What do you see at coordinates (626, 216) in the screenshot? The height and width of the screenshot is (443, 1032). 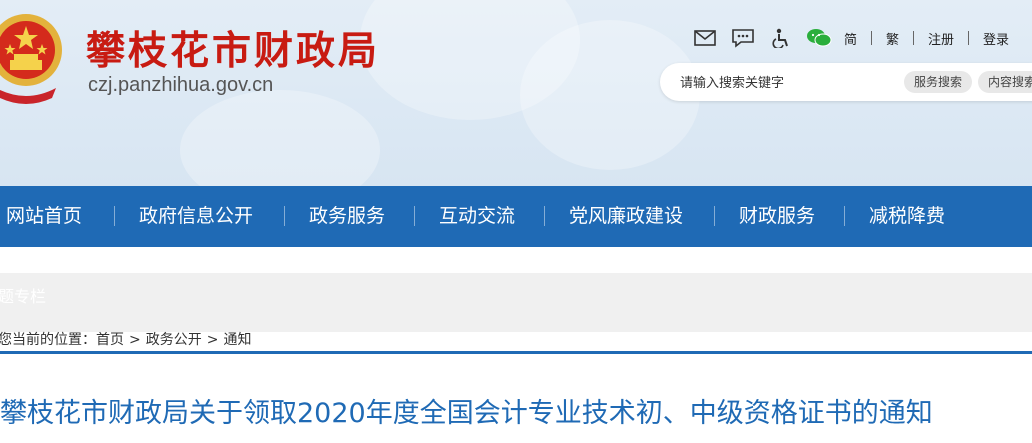 I see `nav-item-party-integrity: 党风廉政建设` at bounding box center [626, 216].